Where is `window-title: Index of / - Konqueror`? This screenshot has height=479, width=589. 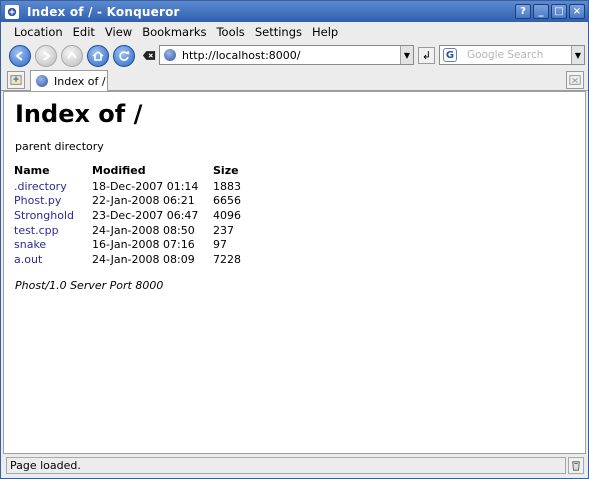 window-title: Index of / - Konqueror is located at coordinates (103, 11).